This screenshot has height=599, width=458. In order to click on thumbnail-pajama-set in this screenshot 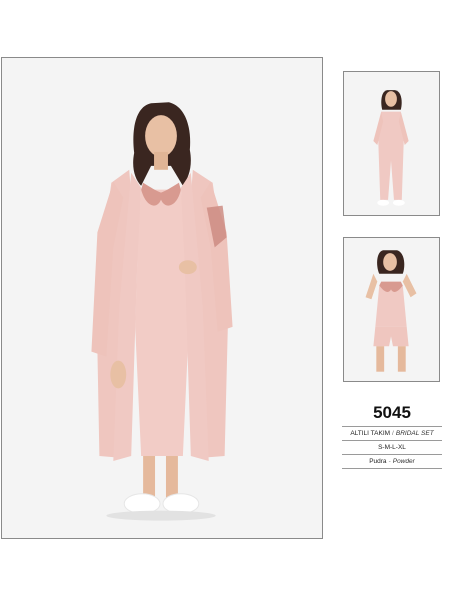, I will do `click(391, 143)`.